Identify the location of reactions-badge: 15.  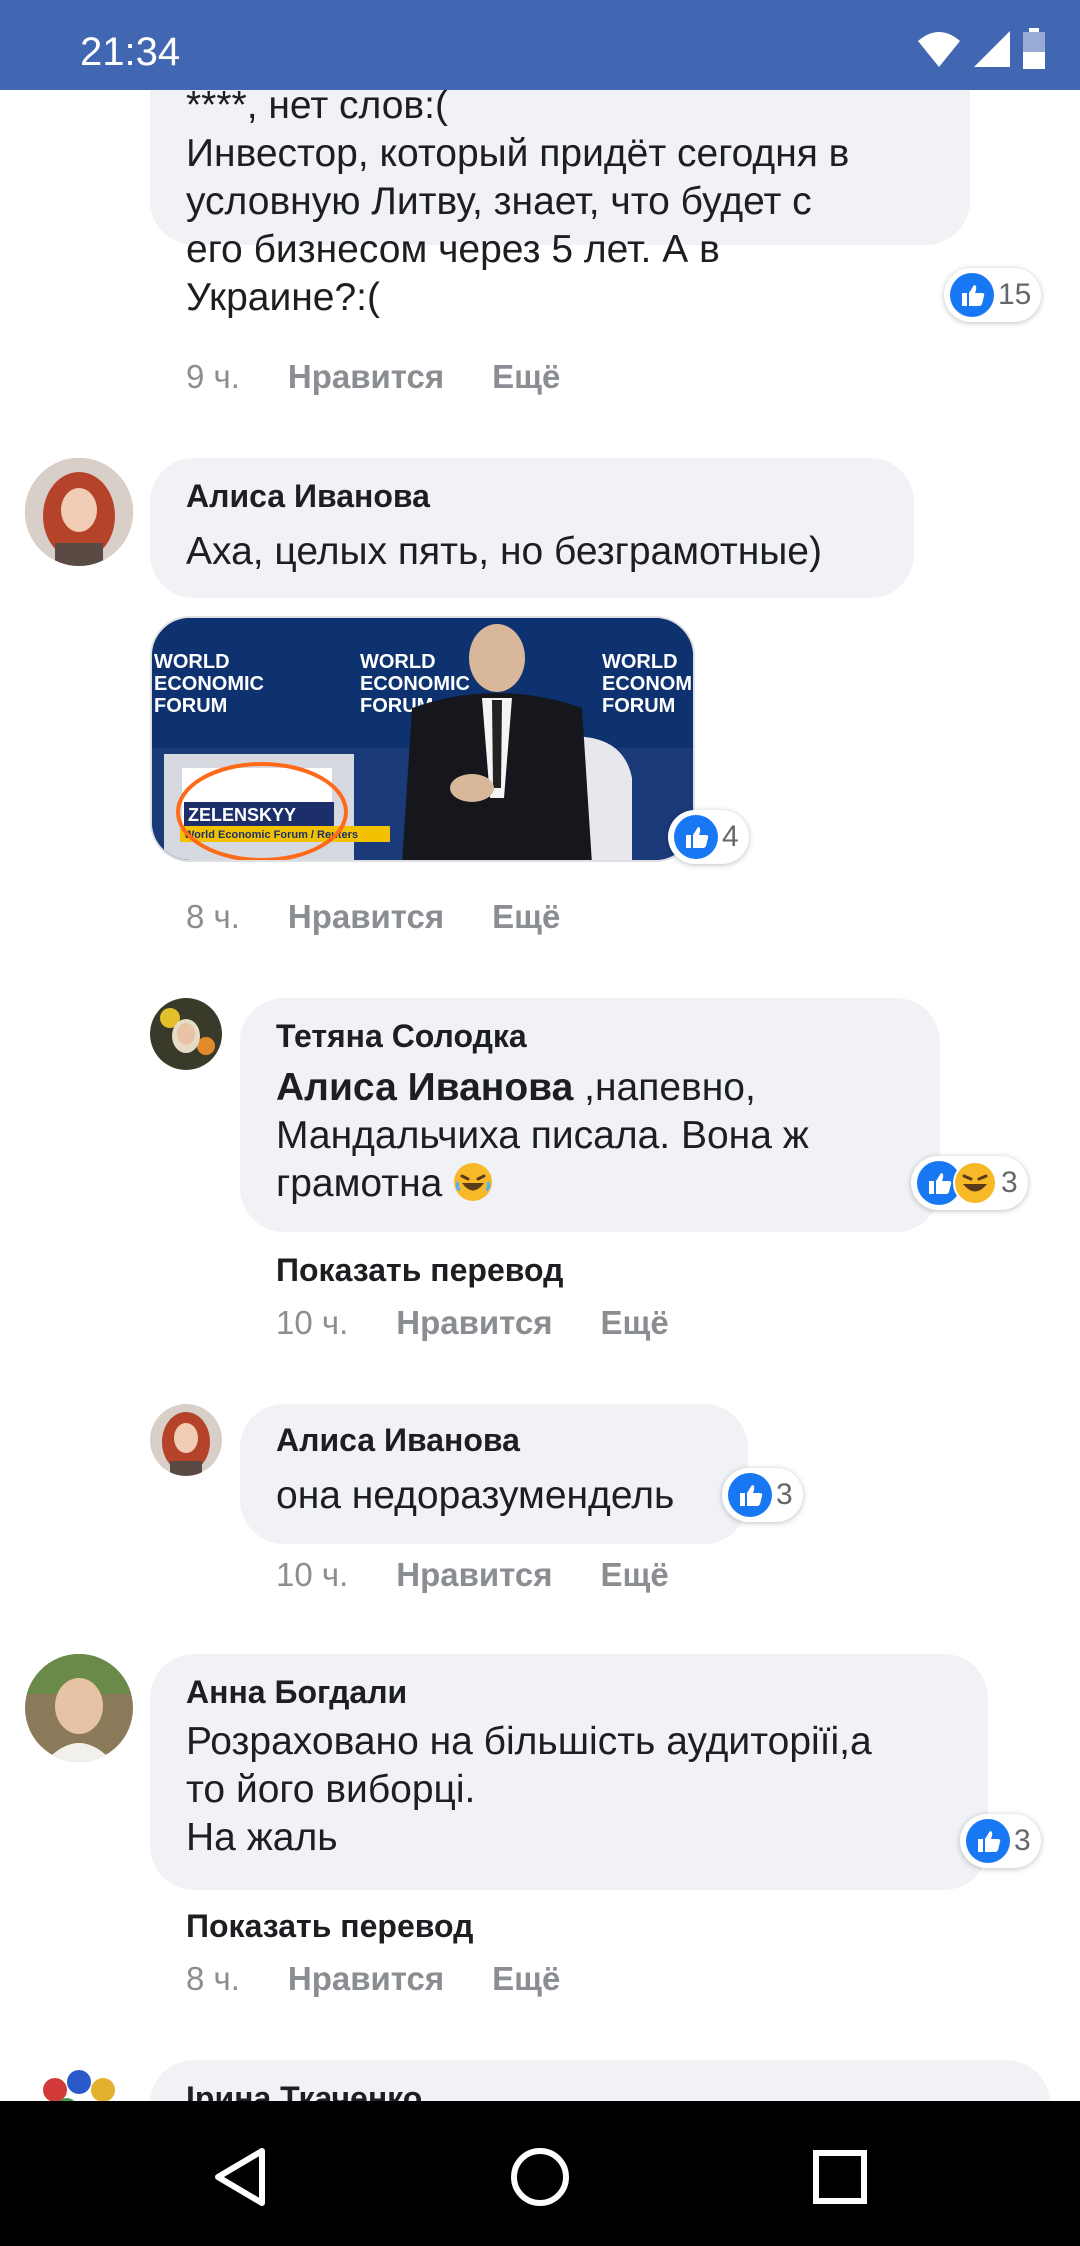
(993, 295).